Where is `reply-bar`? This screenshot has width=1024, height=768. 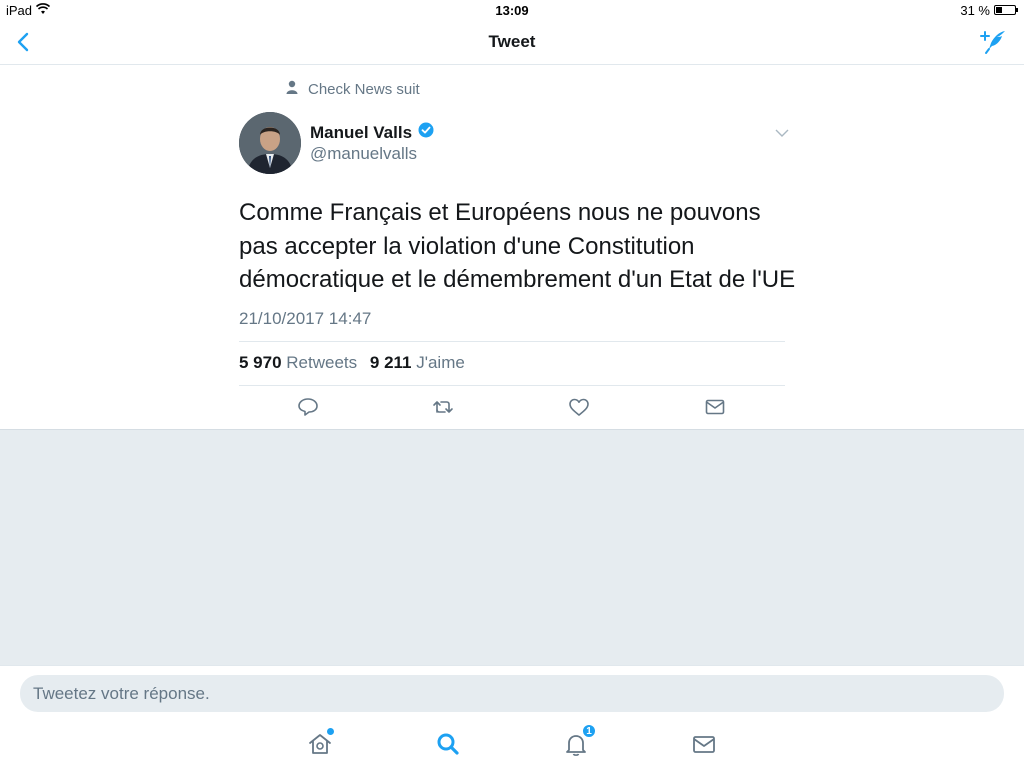 reply-bar is located at coordinates (512, 693).